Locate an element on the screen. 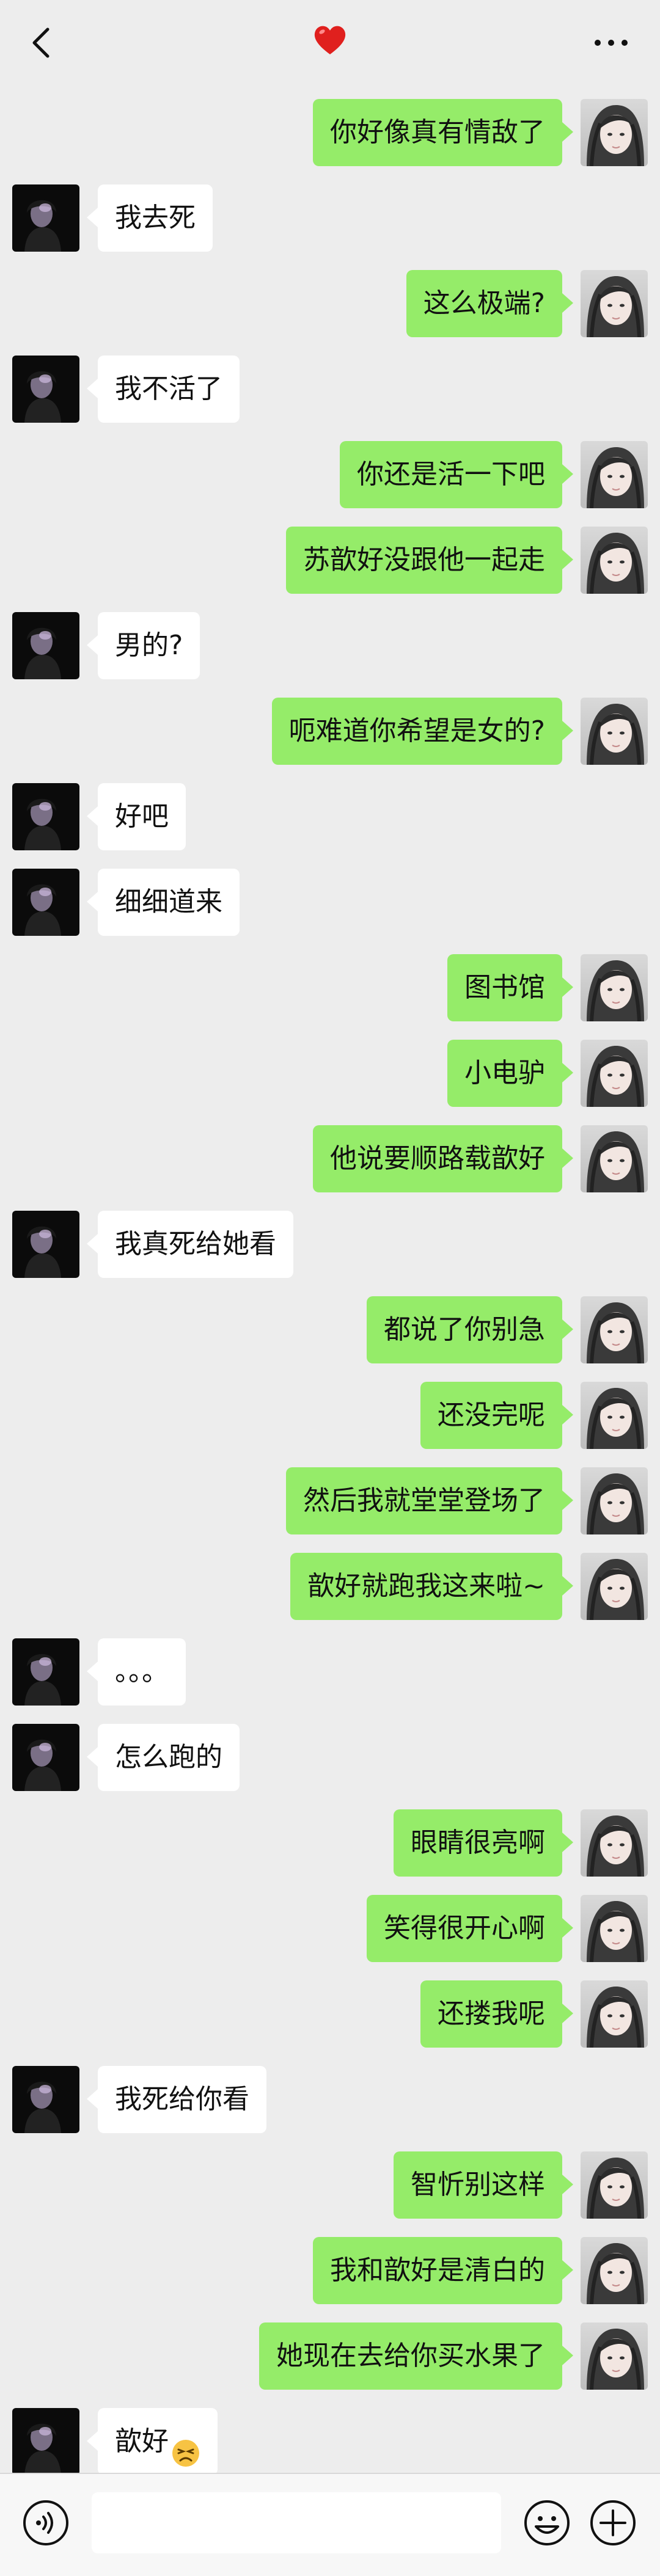  message-text: 。。。 is located at coordinates (142, 1671).